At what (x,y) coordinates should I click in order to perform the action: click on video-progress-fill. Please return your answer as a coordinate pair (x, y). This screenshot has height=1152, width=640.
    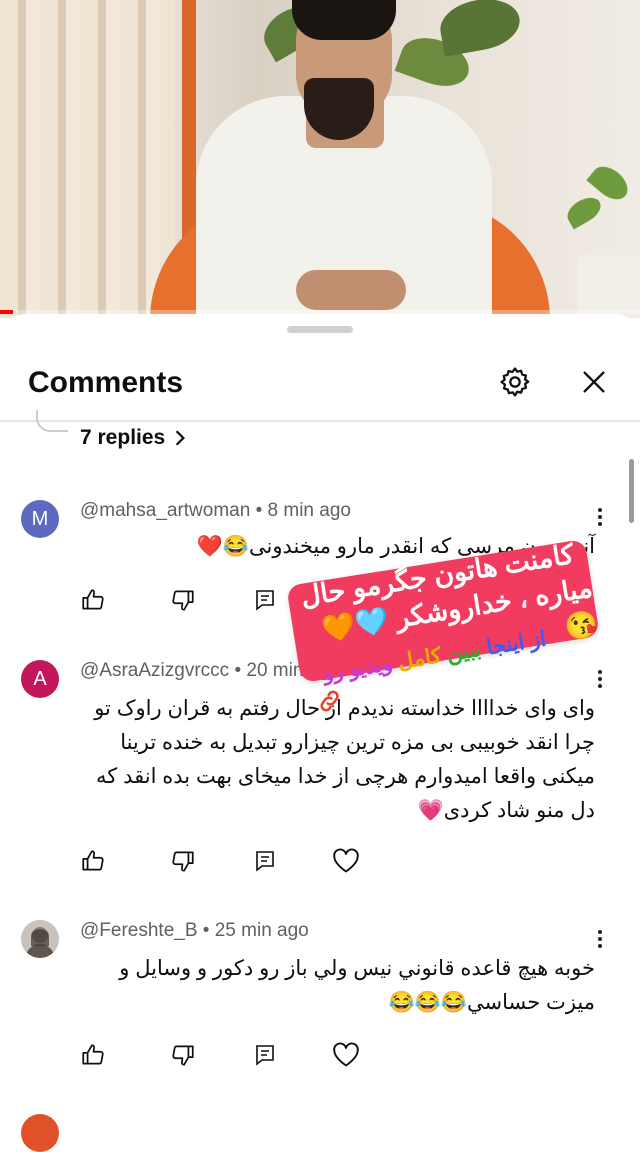
    Looking at the image, I should click on (6, 312).